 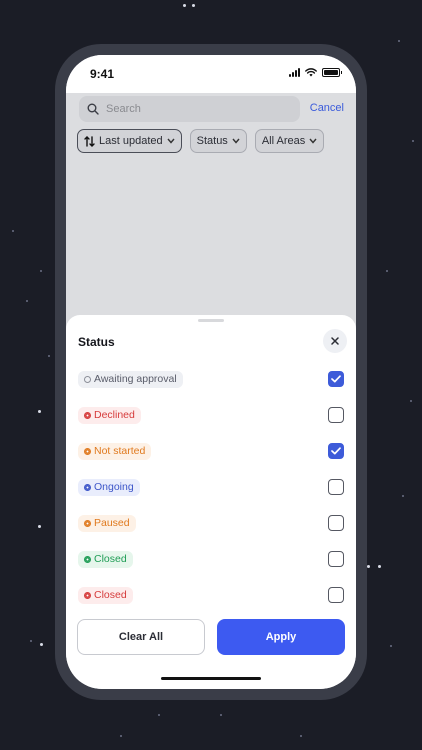 What do you see at coordinates (96, 342) in the screenshot?
I see `sheet-title: Status` at bounding box center [96, 342].